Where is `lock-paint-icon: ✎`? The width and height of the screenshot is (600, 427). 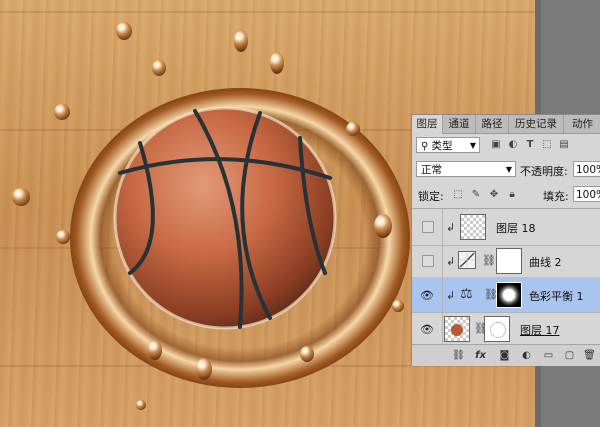
lock-paint-icon: ✎ is located at coordinates (476, 195).